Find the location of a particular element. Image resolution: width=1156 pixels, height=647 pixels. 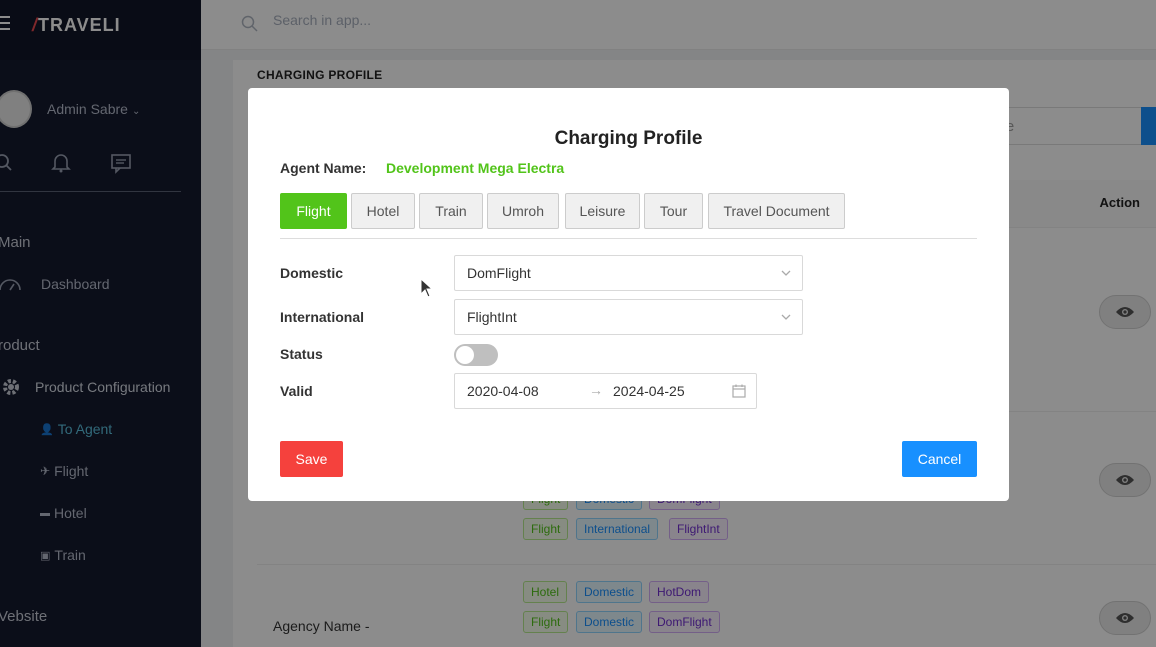

agent-name-label: Agent Name: is located at coordinates (323, 168).